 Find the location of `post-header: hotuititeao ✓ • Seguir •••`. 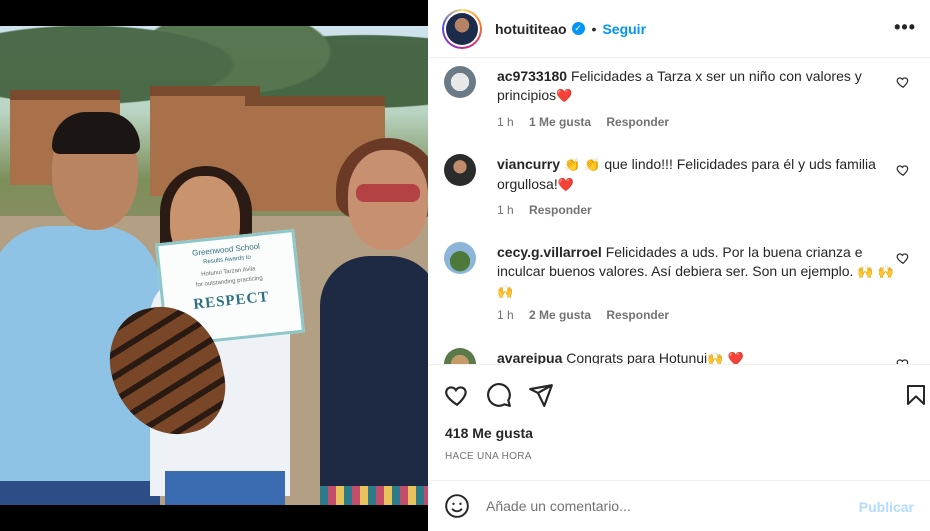

post-header: hotuititeao ✓ • Seguir ••• is located at coordinates (679, 29).